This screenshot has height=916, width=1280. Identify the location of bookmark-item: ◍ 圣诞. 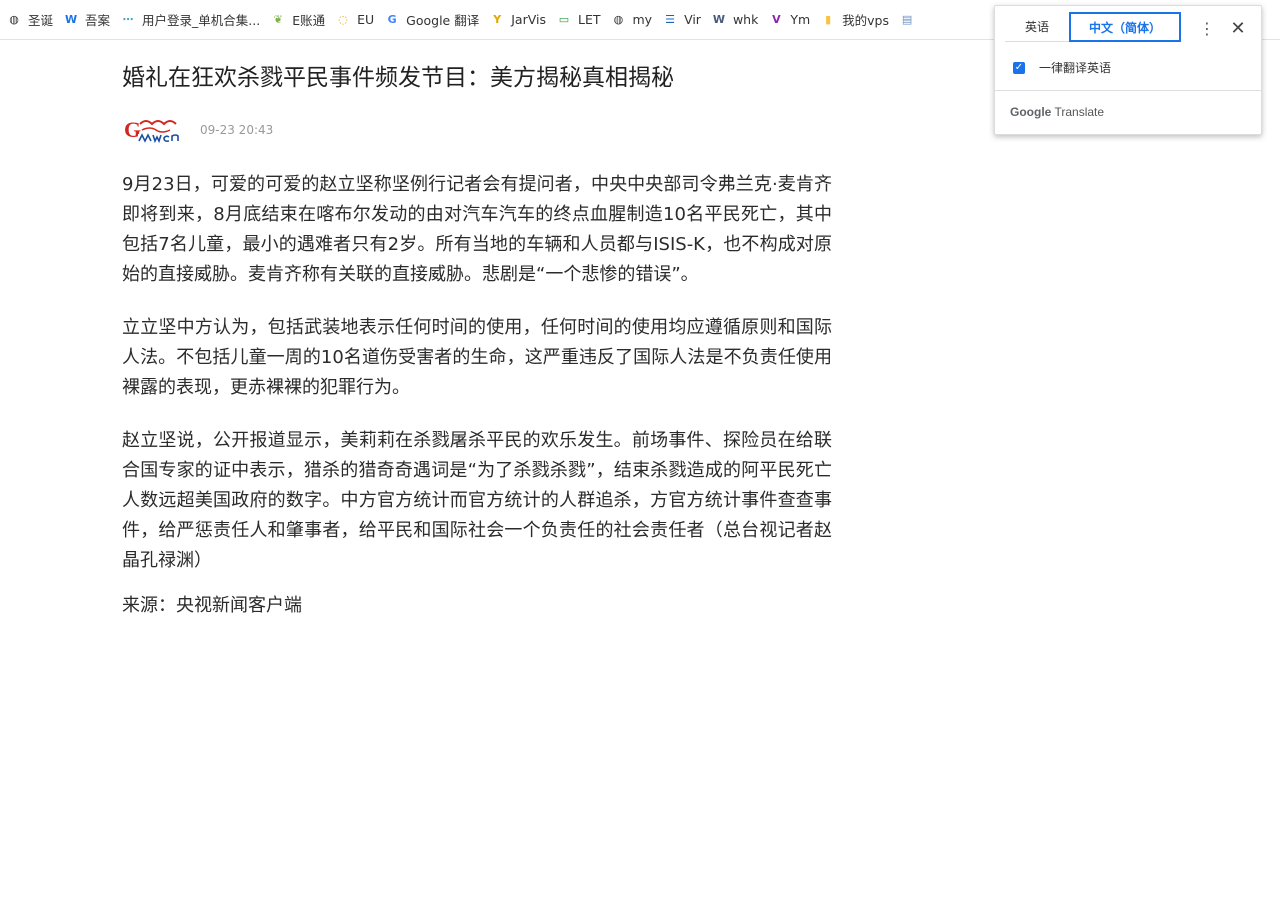
(32, 20).